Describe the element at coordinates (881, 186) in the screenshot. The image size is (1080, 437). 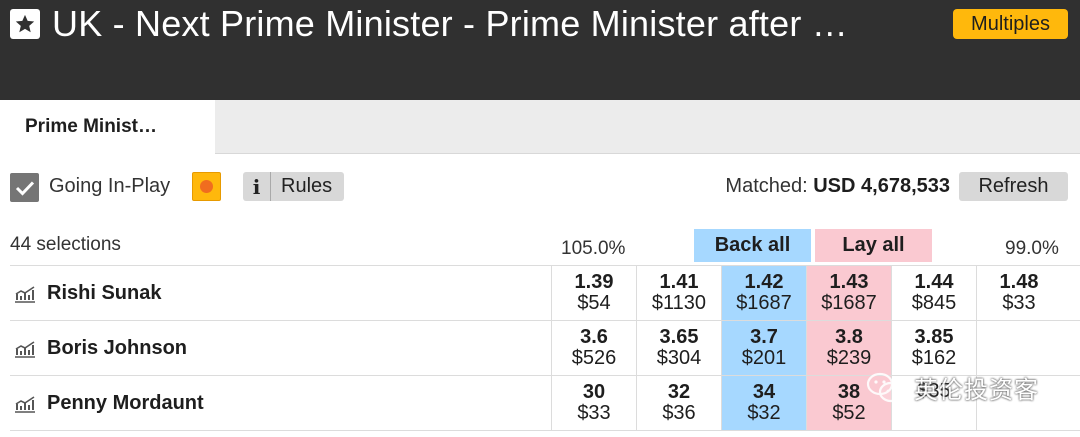
I see `matched-value: USD 4,678,533` at that location.